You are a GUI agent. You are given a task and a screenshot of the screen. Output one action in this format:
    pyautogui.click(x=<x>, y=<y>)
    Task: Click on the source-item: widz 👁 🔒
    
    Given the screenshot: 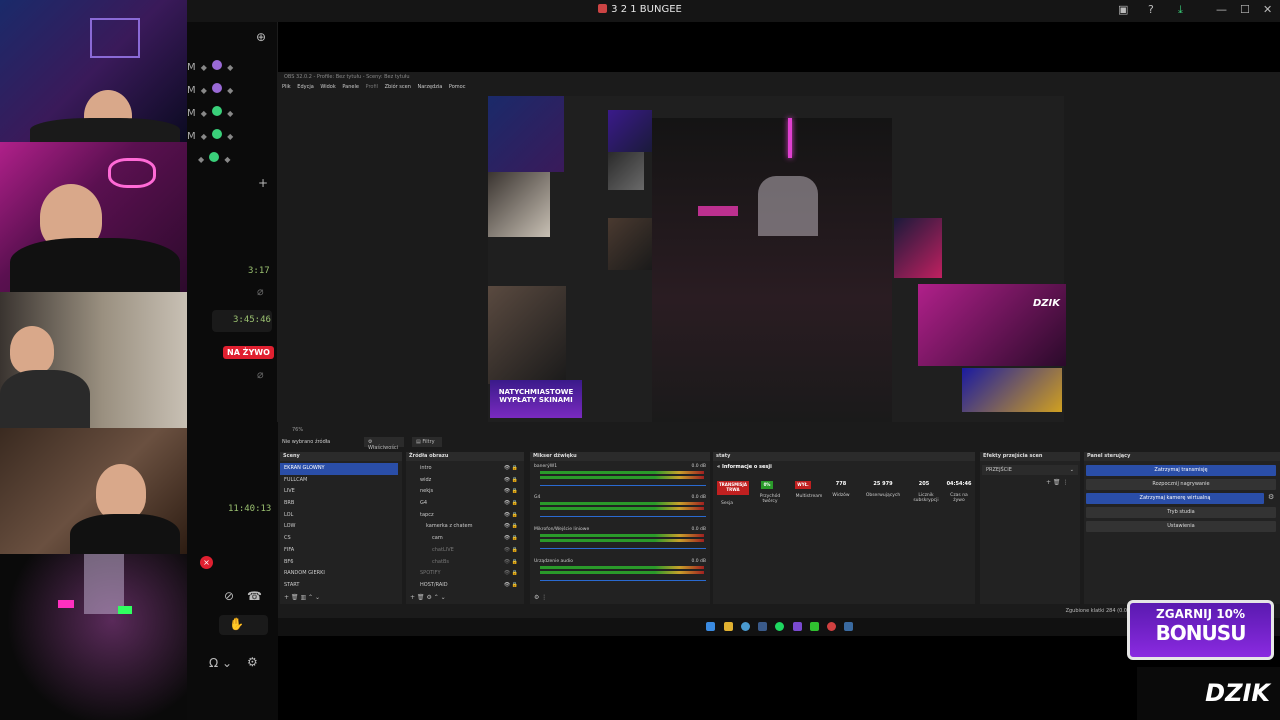 What is the action you would take?
    pyautogui.click(x=464, y=481)
    